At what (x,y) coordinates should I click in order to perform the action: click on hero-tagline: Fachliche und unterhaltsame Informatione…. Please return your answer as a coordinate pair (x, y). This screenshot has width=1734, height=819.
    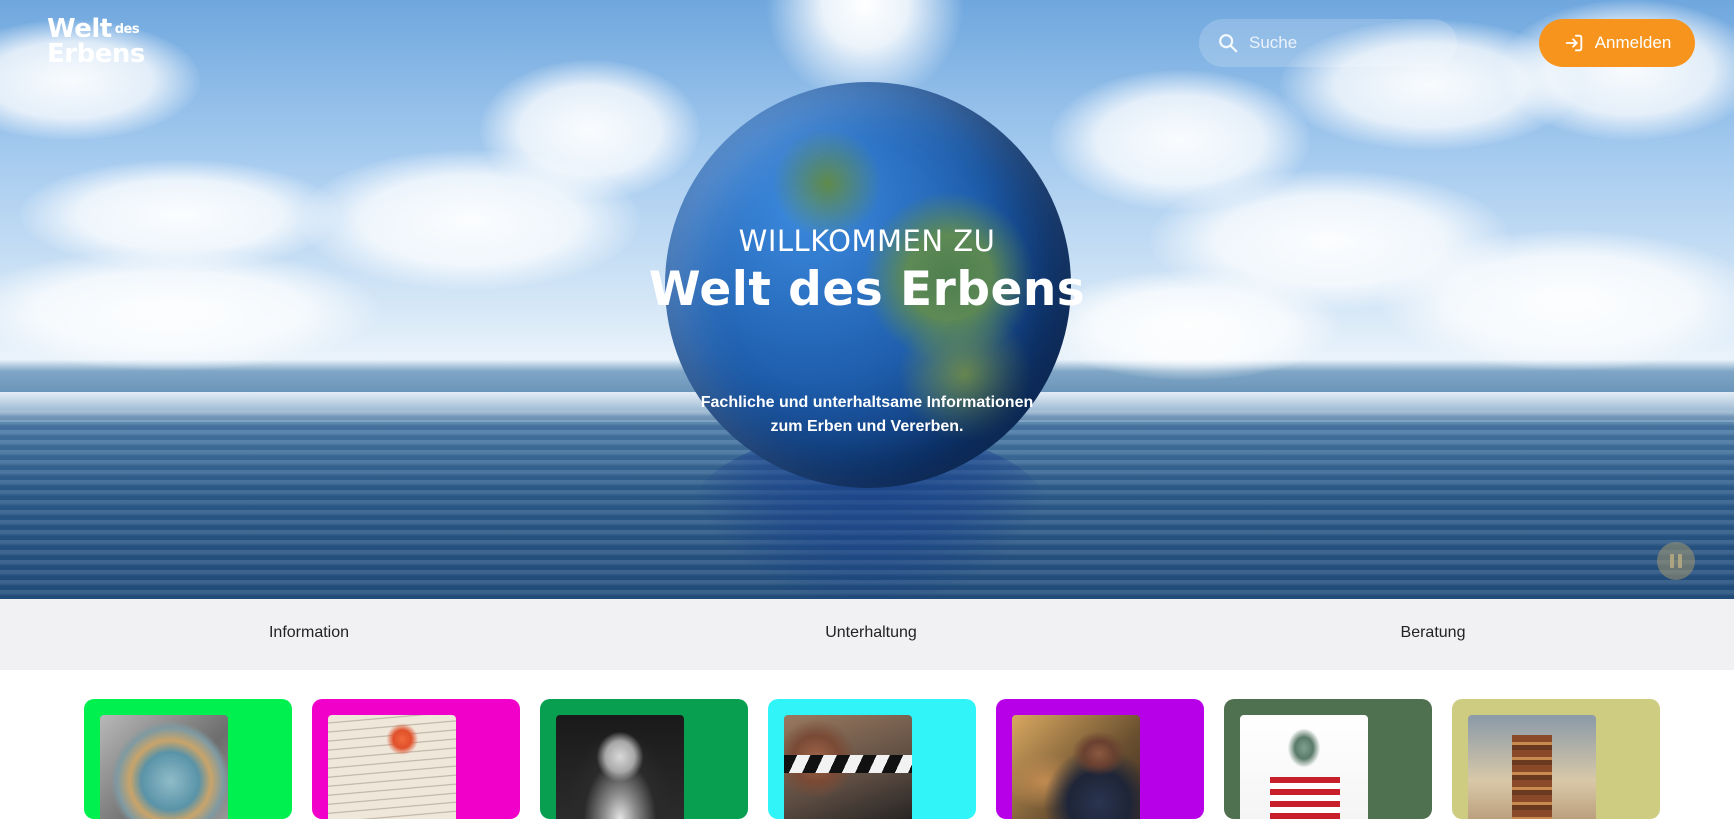
    Looking at the image, I should click on (867, 415).